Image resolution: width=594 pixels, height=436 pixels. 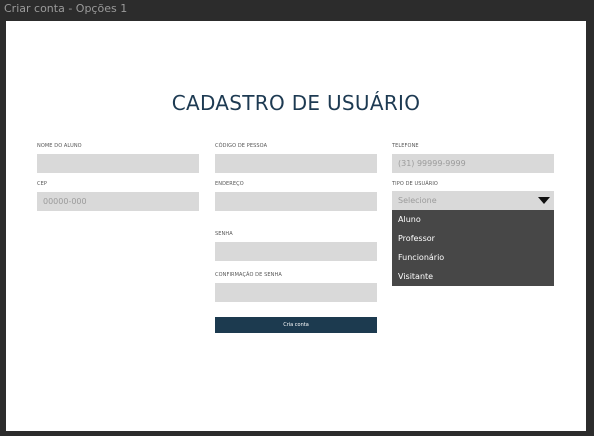 What do you see at coordinates (473, 257) in the screenshot?
I see `tipo-option-funcionario: Funcionário` at bounding box center [473, 257].